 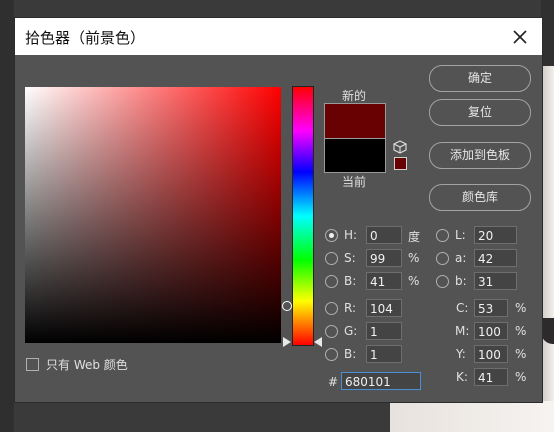 What do you see at coordinates (384, 308) in the screenshot?
I see `input-r: 104` at bounding box center [384, 308].